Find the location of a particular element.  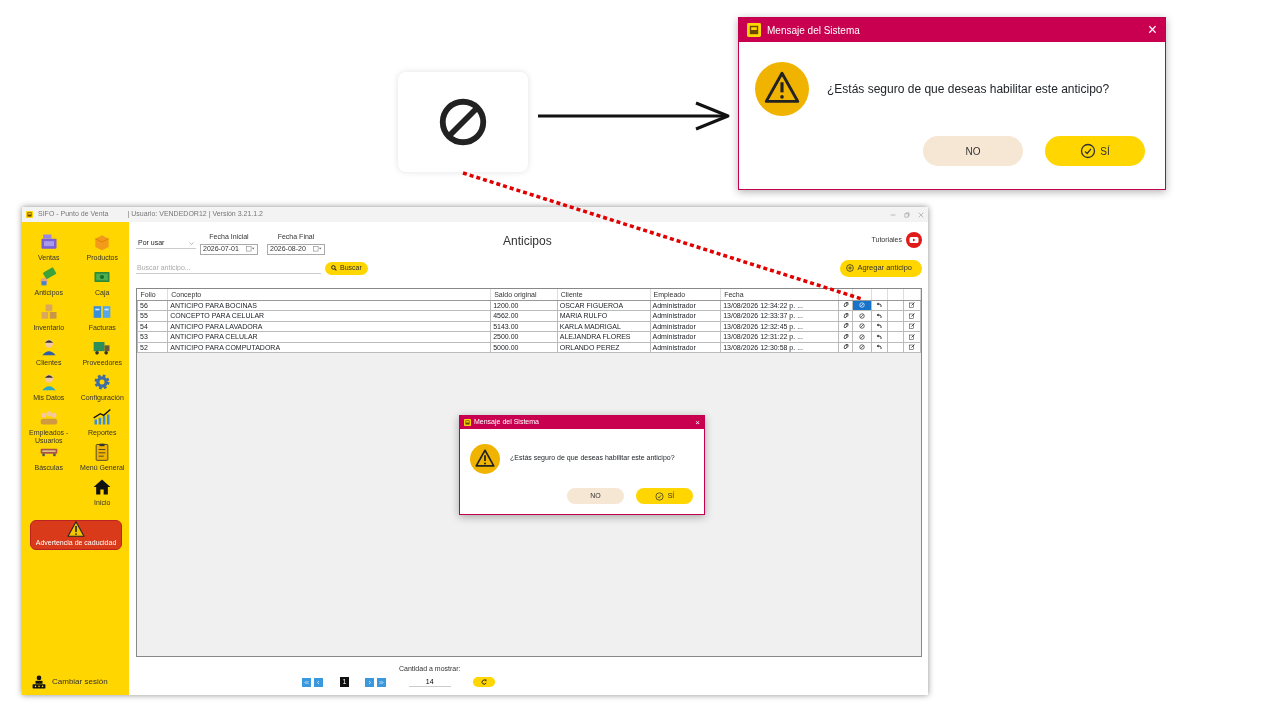

chevron-down-icon is located at coordinates (191, 243).